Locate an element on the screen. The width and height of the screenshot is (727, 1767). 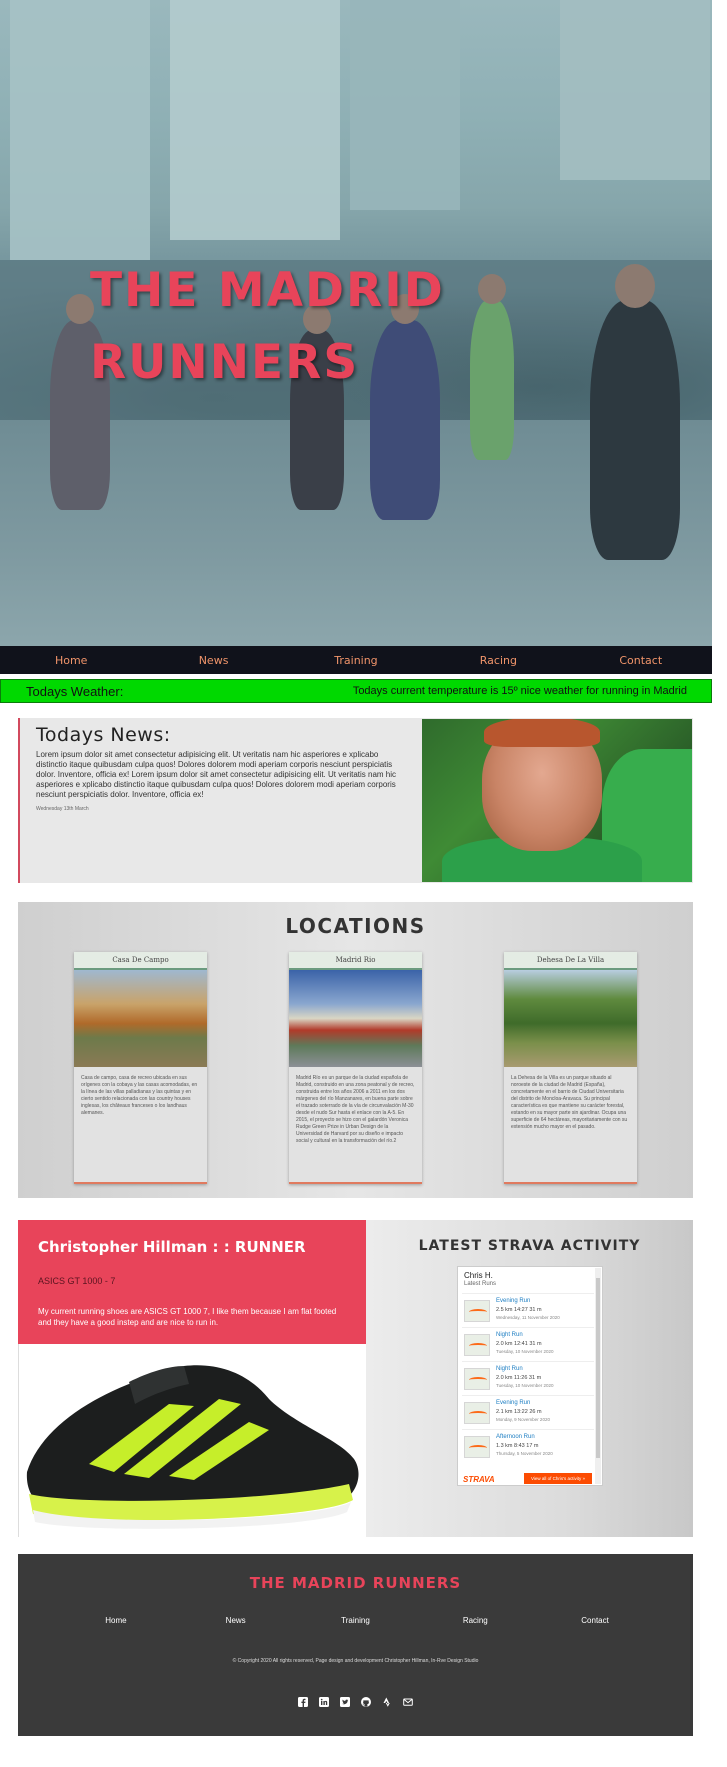
activity-stats: 2.0 km 11:26 31 m is located at coordinates (519, 1378).